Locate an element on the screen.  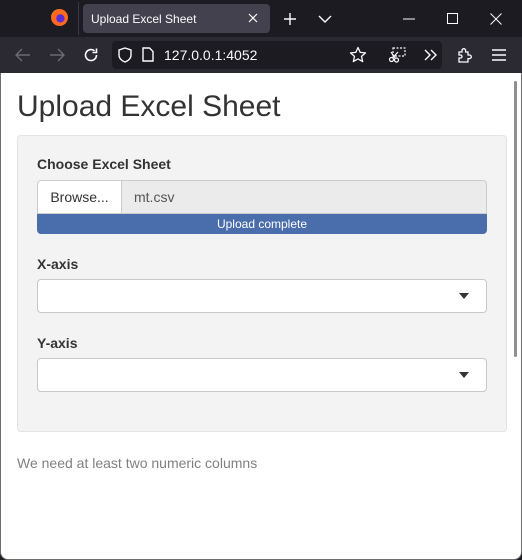
screenshot-button is located at coordinates (397, 55).